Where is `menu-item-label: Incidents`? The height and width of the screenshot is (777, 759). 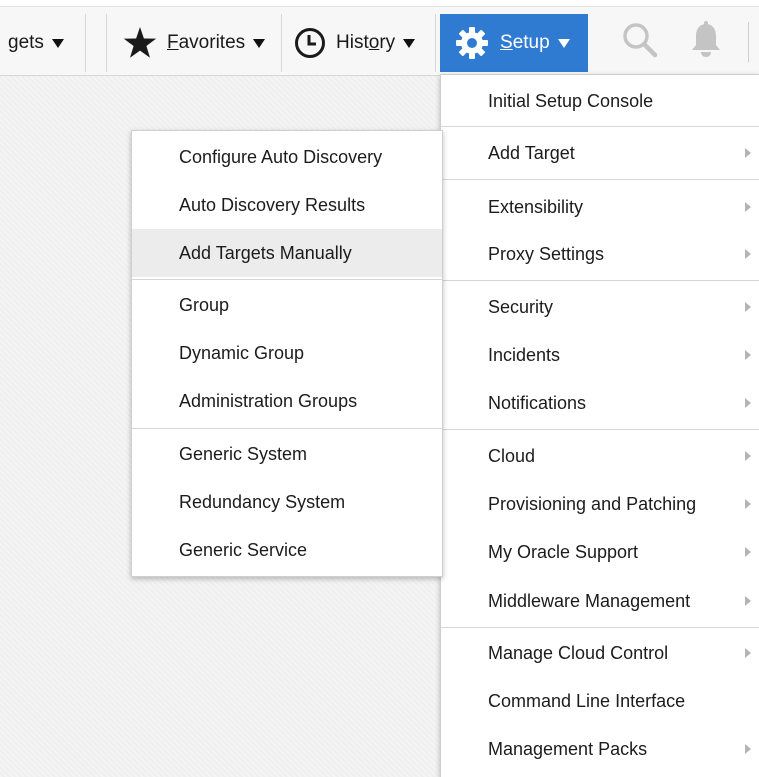 menu-item-label: Incidents is located at coordinates (524, 354).